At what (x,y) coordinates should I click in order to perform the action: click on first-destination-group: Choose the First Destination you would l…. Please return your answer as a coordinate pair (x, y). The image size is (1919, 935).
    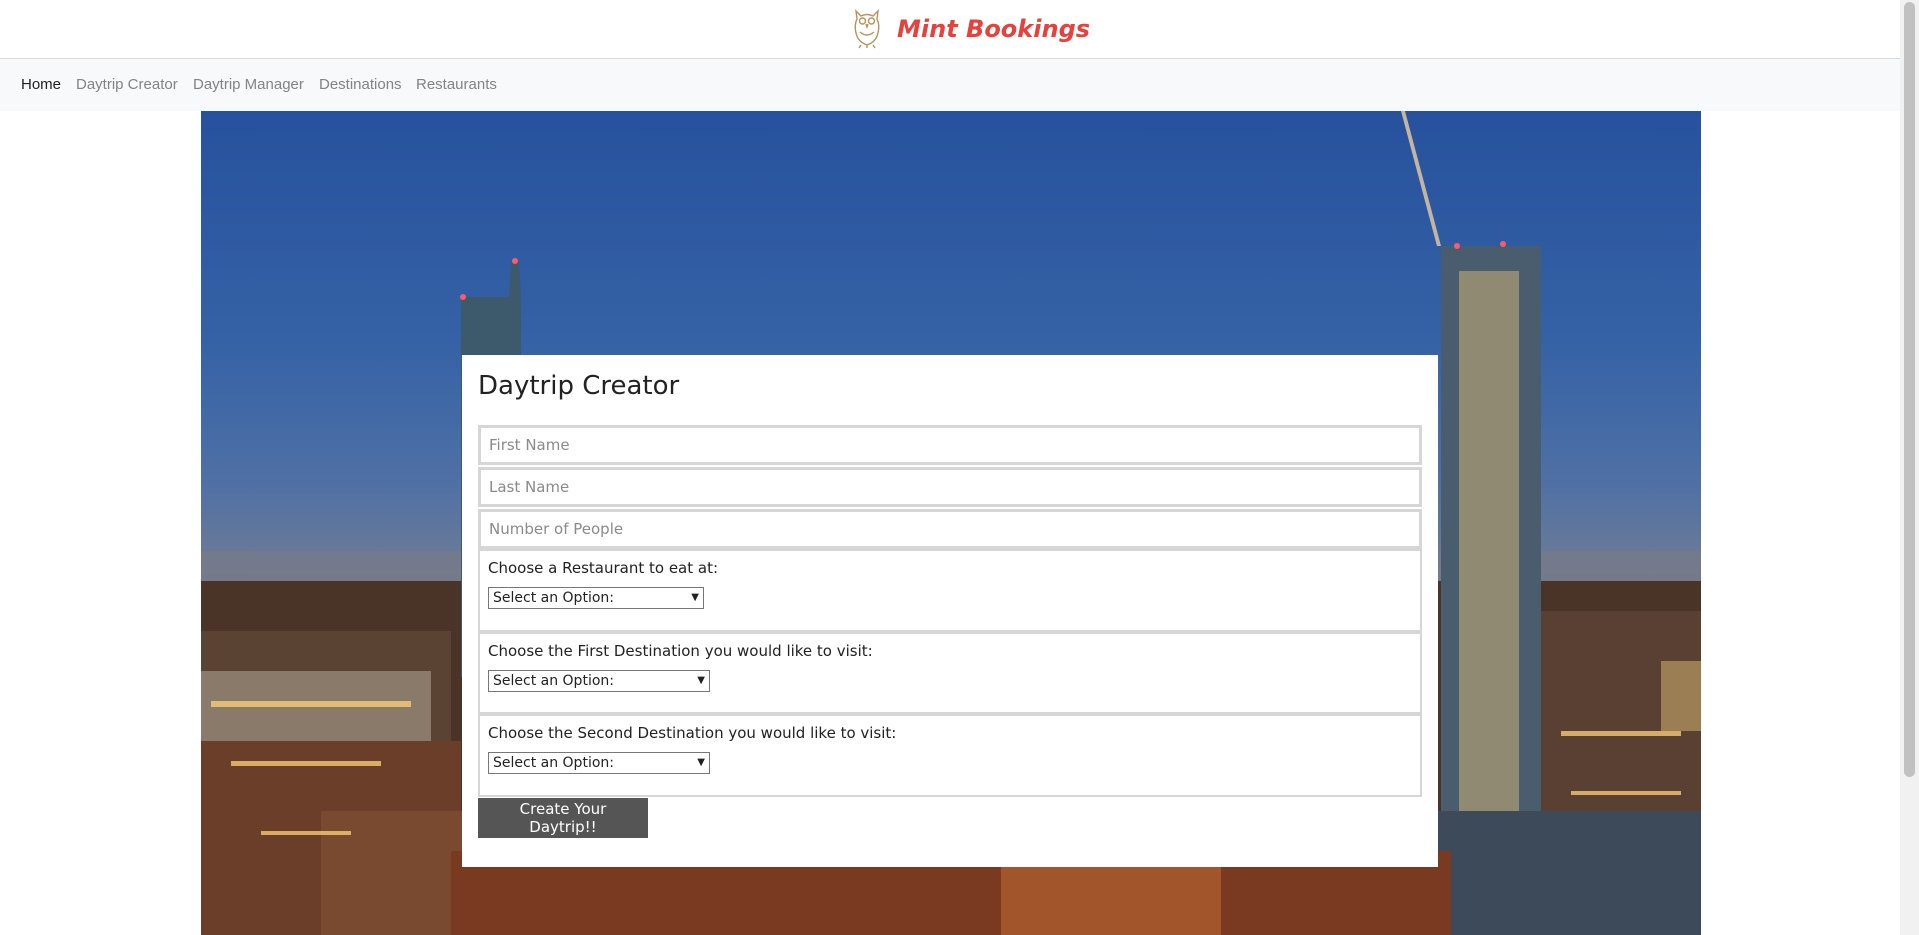
    Looking at the image, I should click on (950, 673).